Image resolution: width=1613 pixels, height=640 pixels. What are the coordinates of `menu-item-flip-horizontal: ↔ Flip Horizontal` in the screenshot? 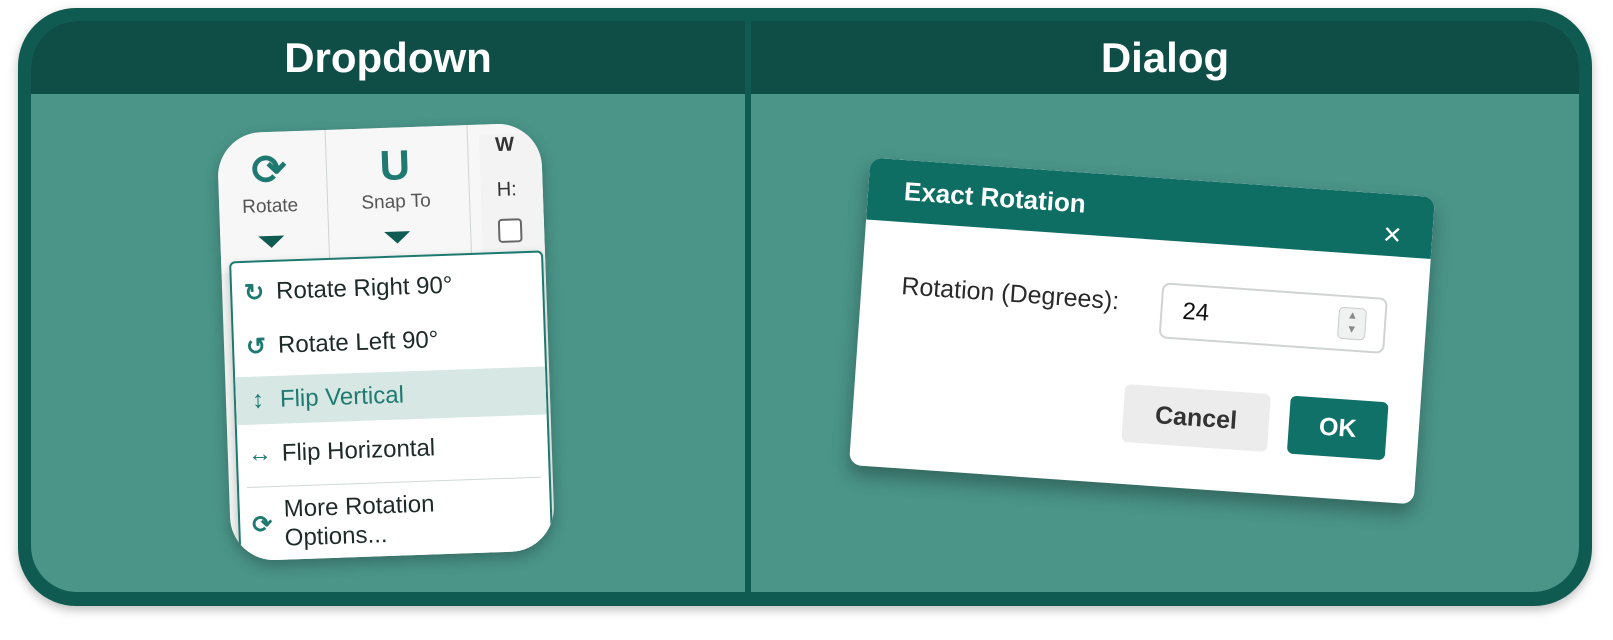 It's located at (392, 449).